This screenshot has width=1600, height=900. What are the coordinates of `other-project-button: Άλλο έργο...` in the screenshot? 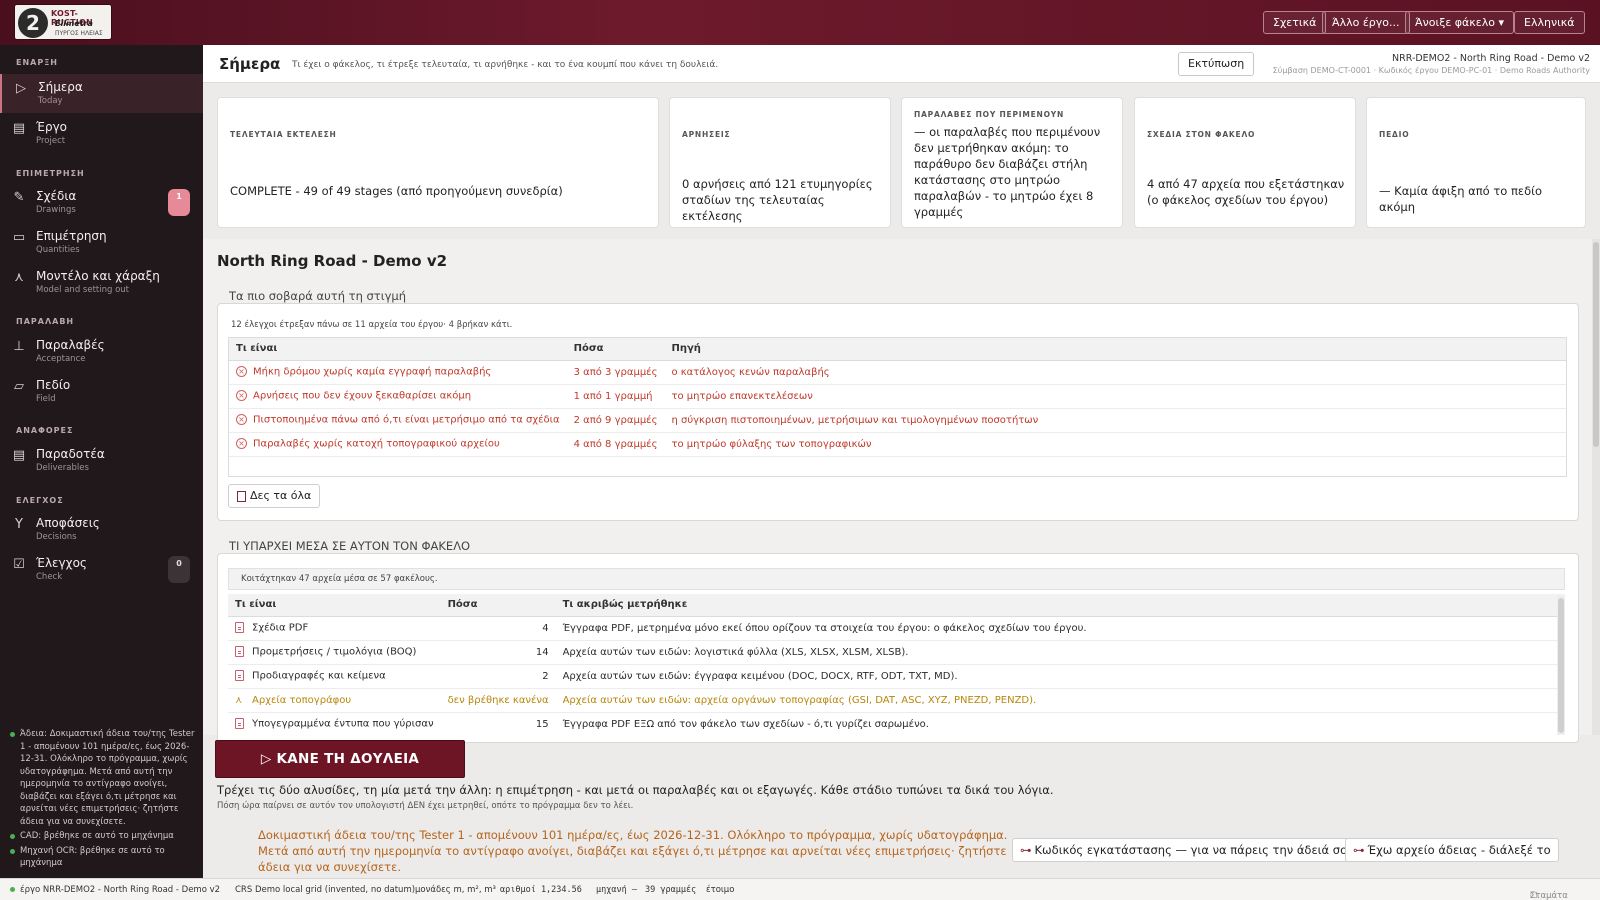 It's located at (1366, 22).